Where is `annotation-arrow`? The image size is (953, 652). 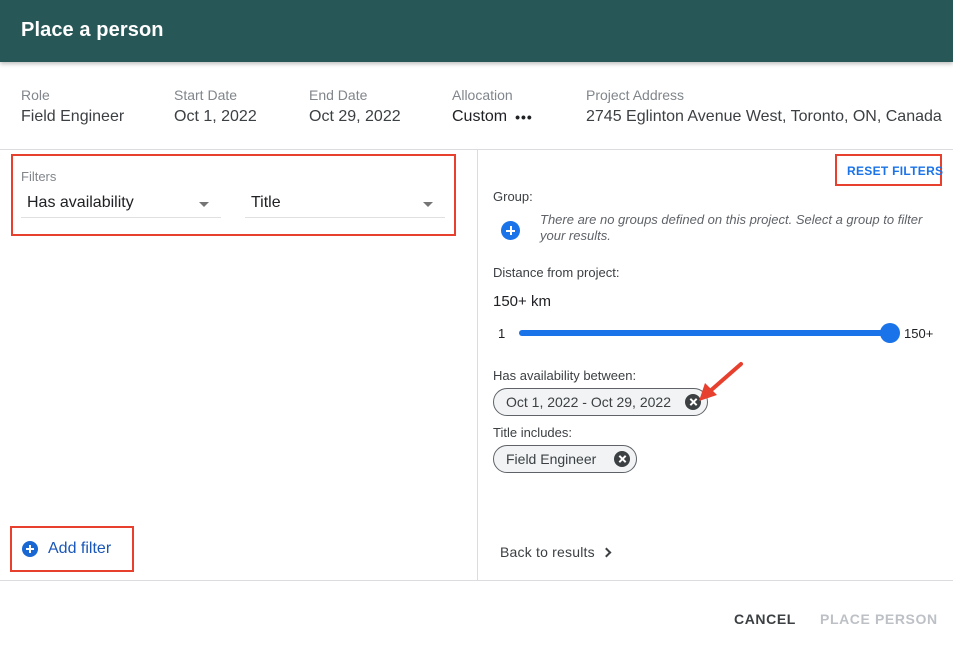 annotation-arrow is located at coordinates (721, 381).